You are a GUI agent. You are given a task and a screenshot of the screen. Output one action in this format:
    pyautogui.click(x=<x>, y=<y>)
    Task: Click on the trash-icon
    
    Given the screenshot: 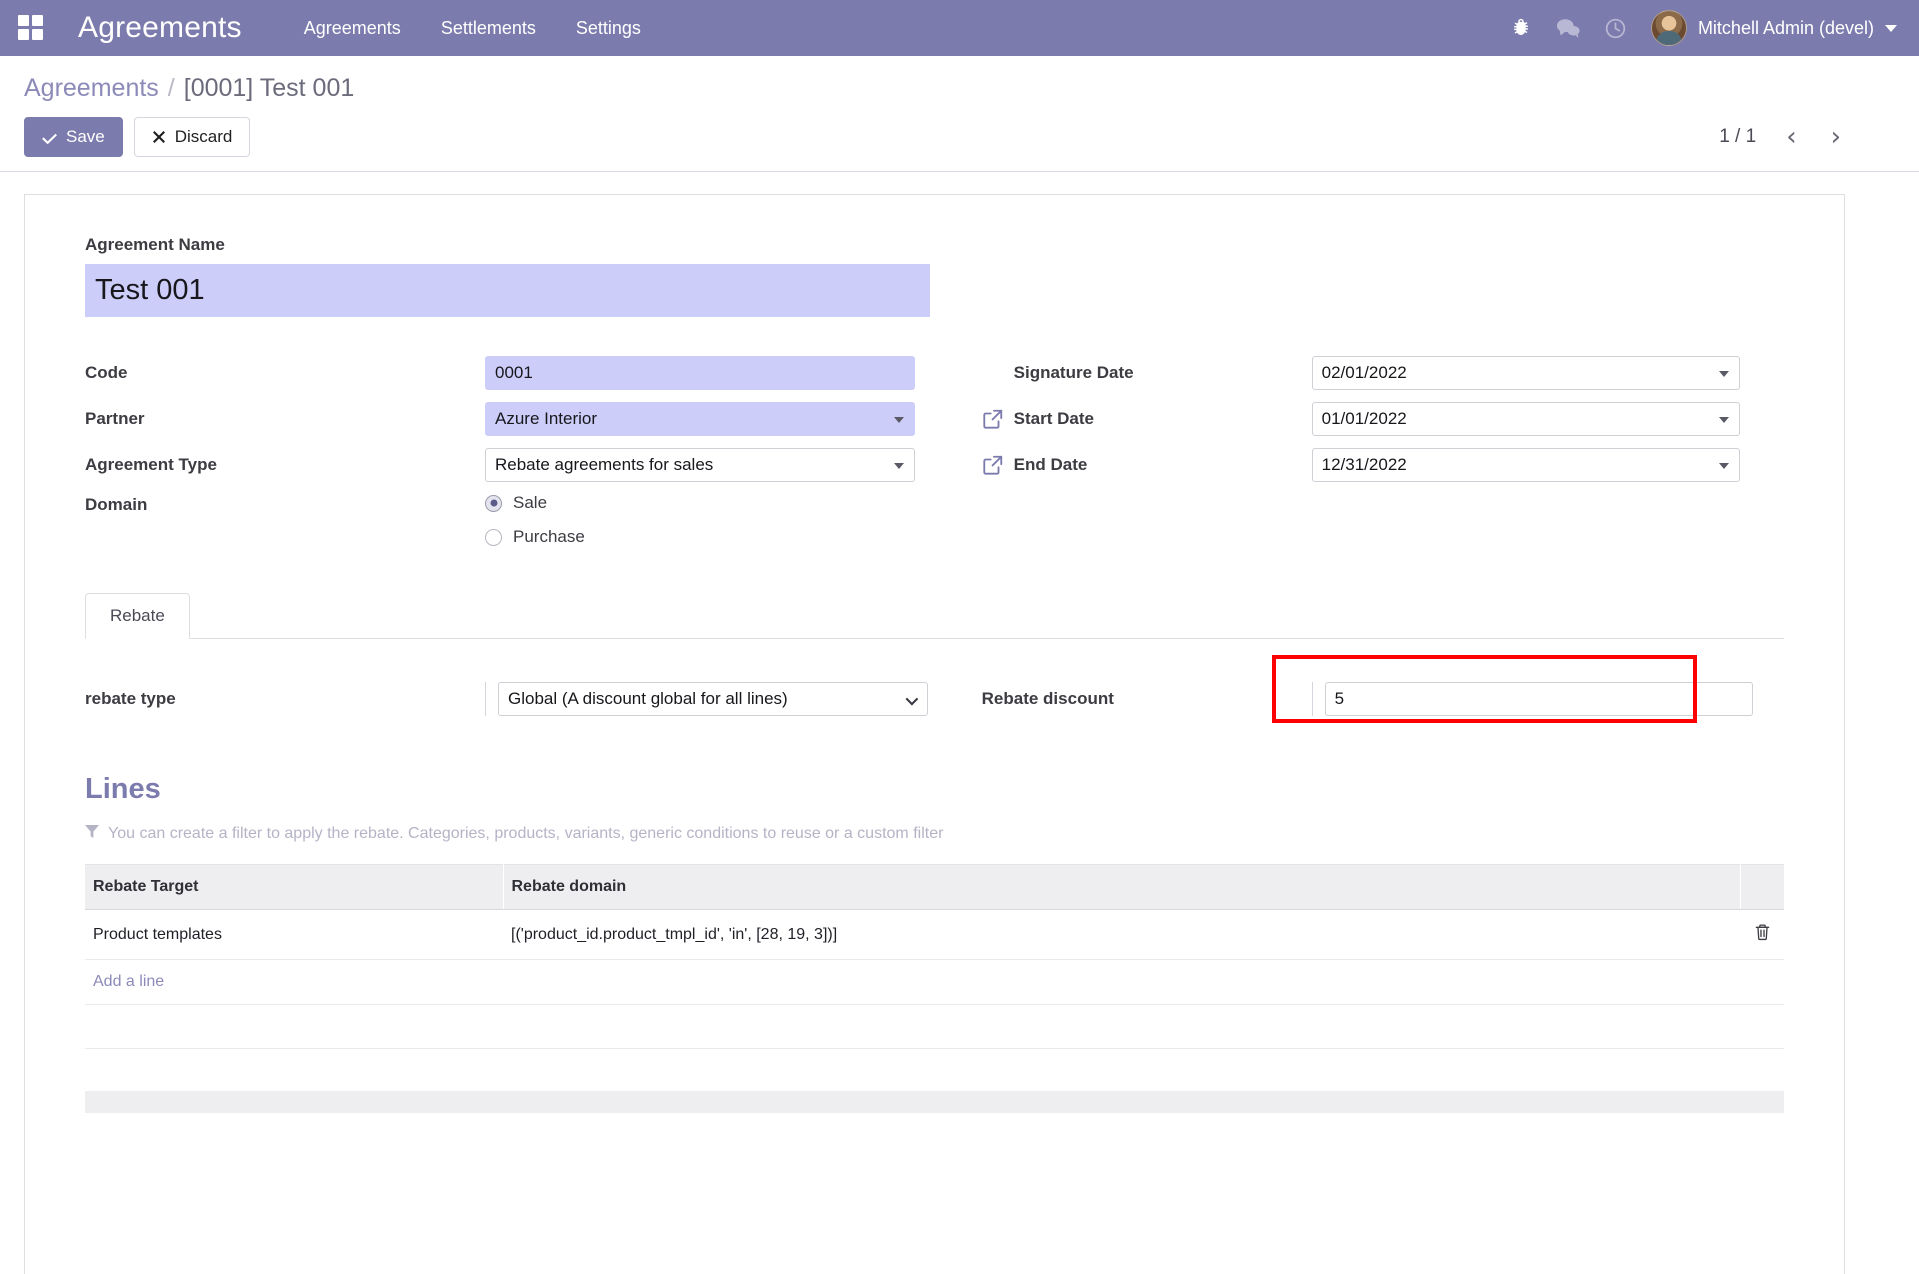 What is the action you would take?
    pyautogui.click(x=1762, y=932)
    